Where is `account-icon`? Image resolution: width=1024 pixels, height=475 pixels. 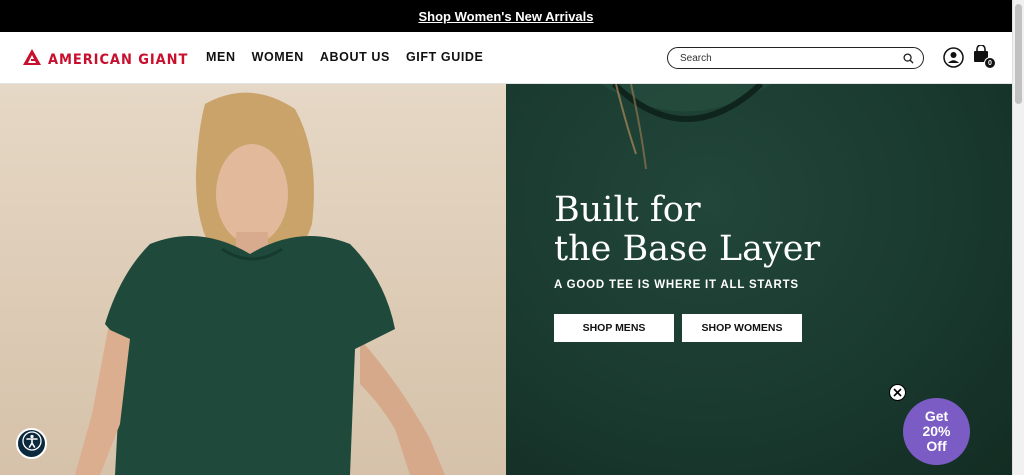
account-icon is located at coordinates (953, 57).